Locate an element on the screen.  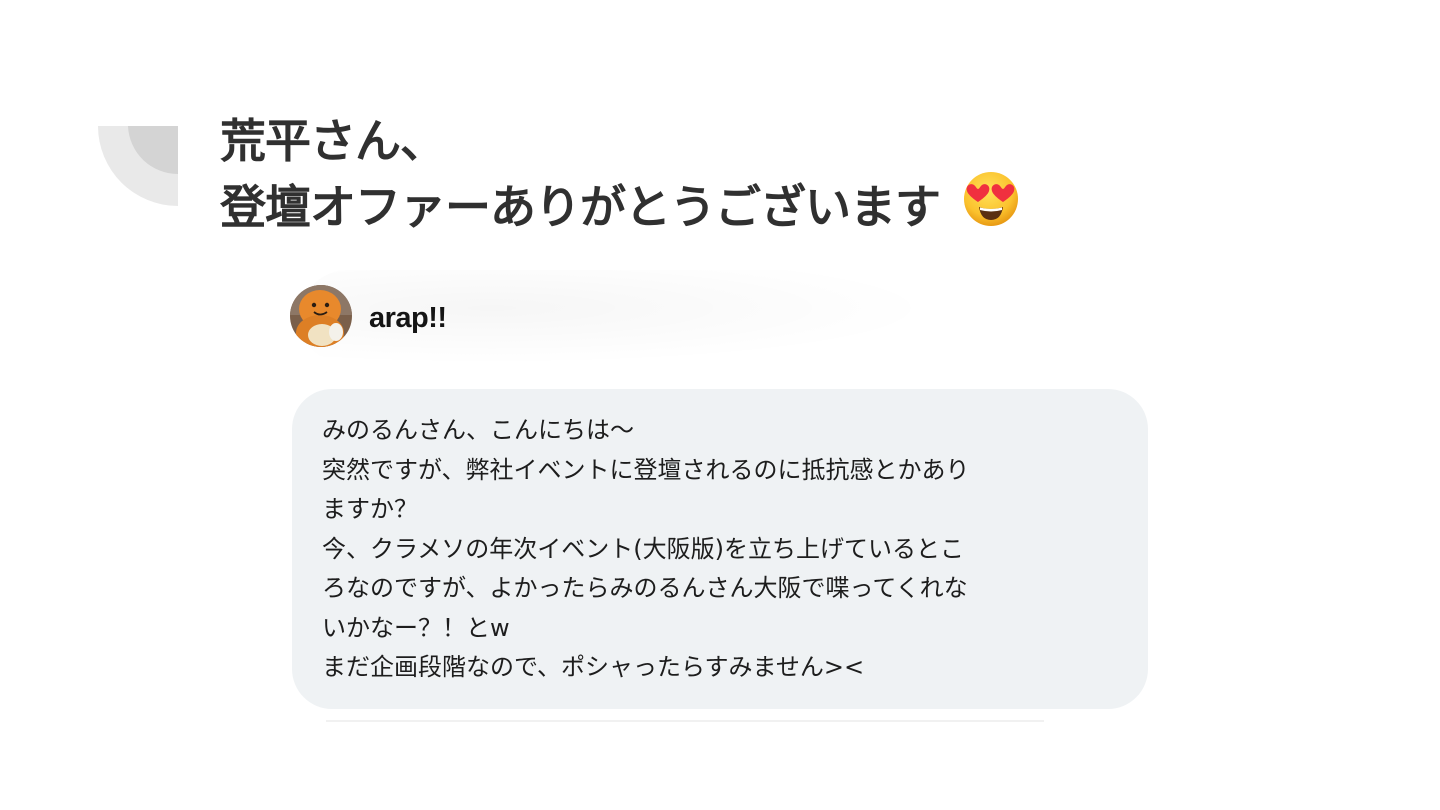
slide-title: 荒平さん、 登壇オファーありがとうございます is located at coordinates (580, 174).